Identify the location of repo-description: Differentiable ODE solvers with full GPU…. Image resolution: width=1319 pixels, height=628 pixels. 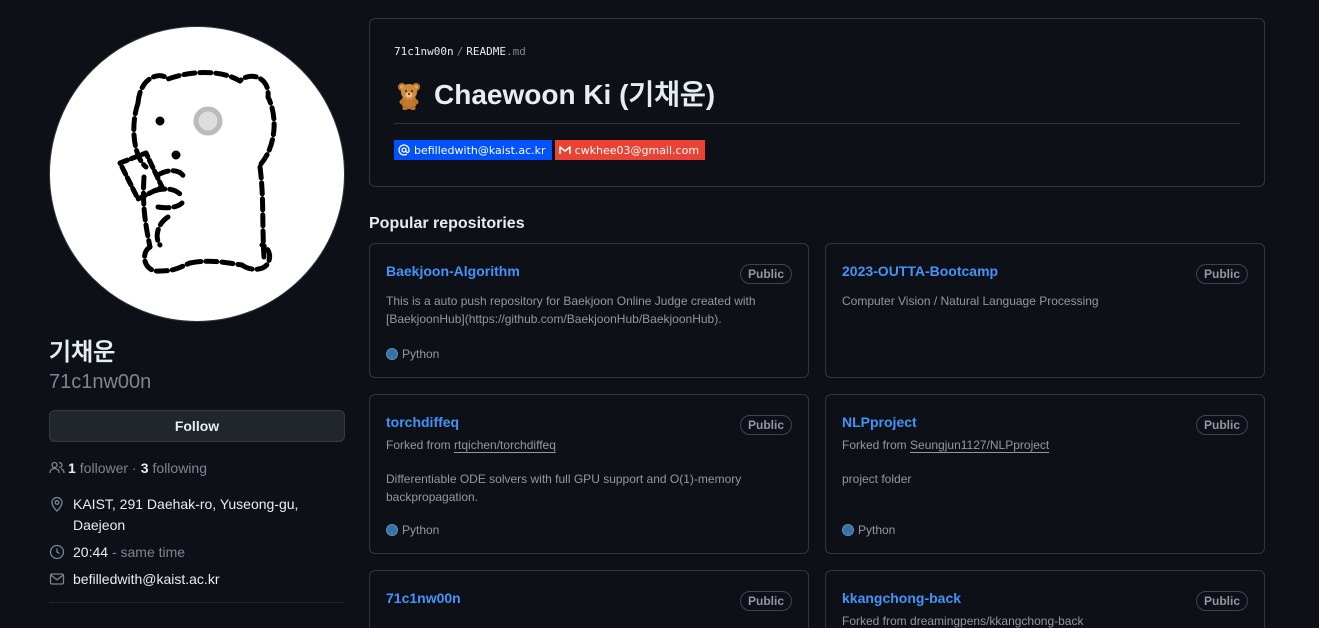
(589, 488).